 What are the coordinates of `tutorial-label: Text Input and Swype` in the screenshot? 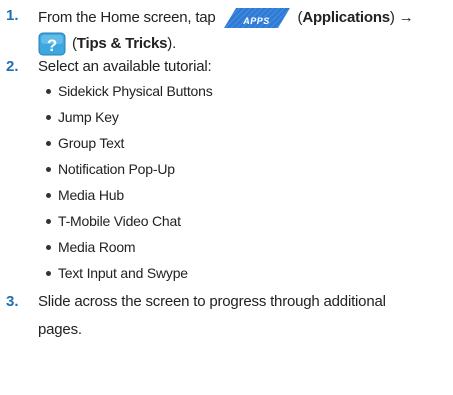 It's located at (123, 273).